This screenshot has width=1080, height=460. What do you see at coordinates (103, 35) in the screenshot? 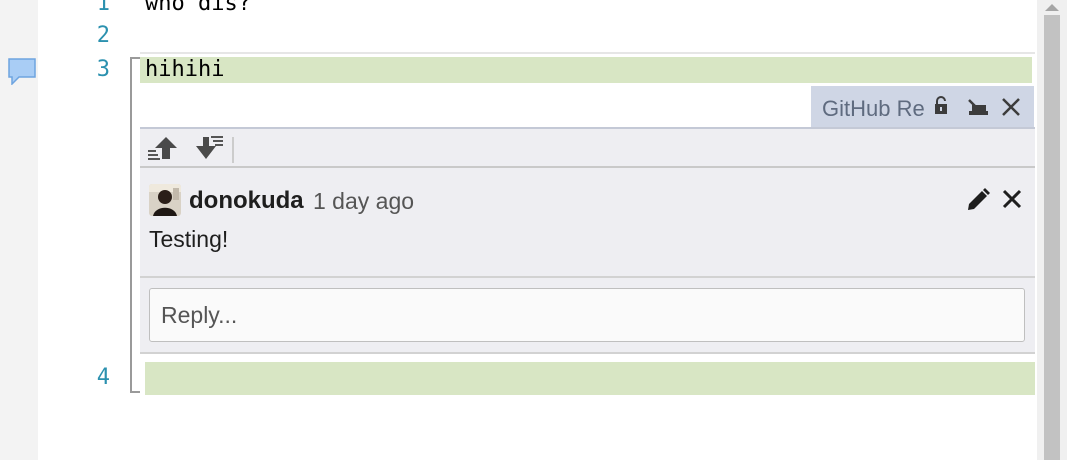
I see `line-number-2: 2` at bounding box center [103, 35].